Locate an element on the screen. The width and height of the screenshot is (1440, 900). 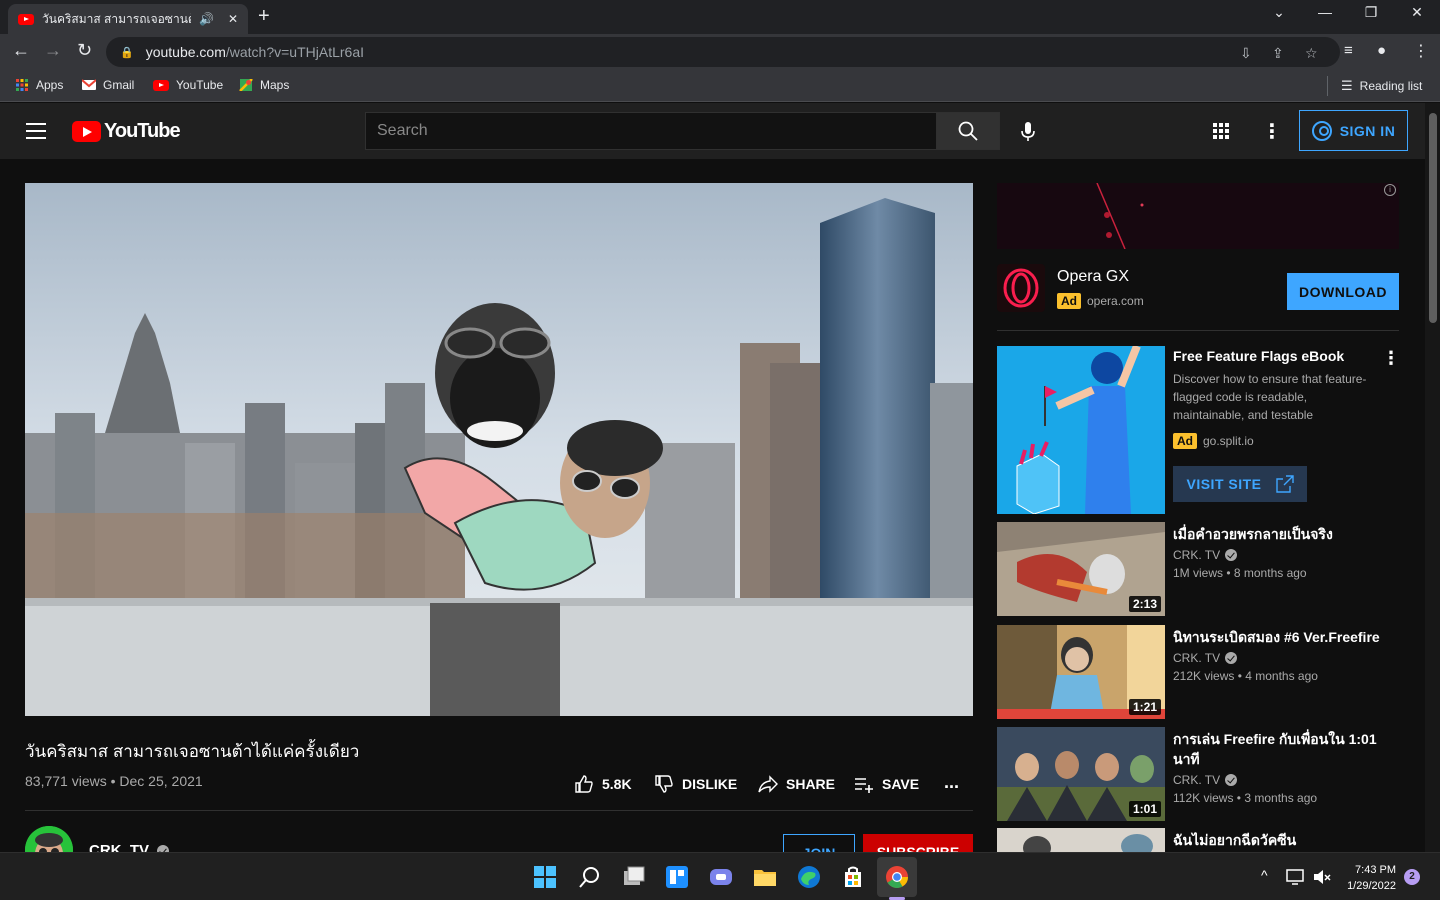
bookmark-apps: Apps is located at coordinates (39, 85).